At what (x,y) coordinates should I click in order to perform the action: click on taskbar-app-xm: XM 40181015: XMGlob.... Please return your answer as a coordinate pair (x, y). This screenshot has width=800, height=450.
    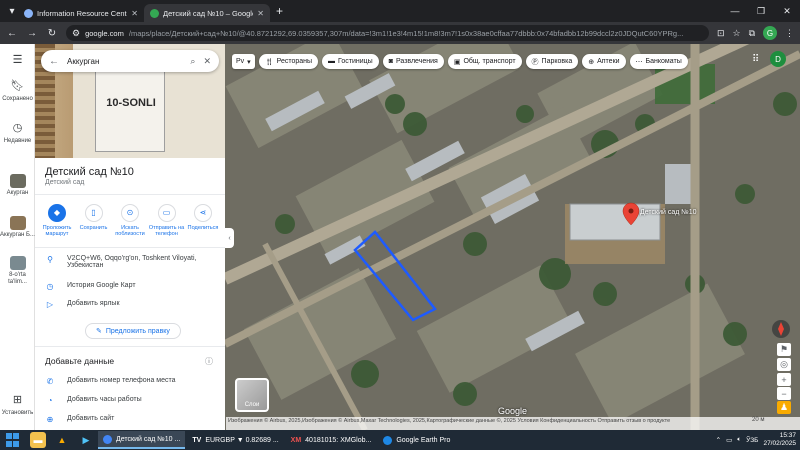
    Looking at the image, I should click on (331, 440).